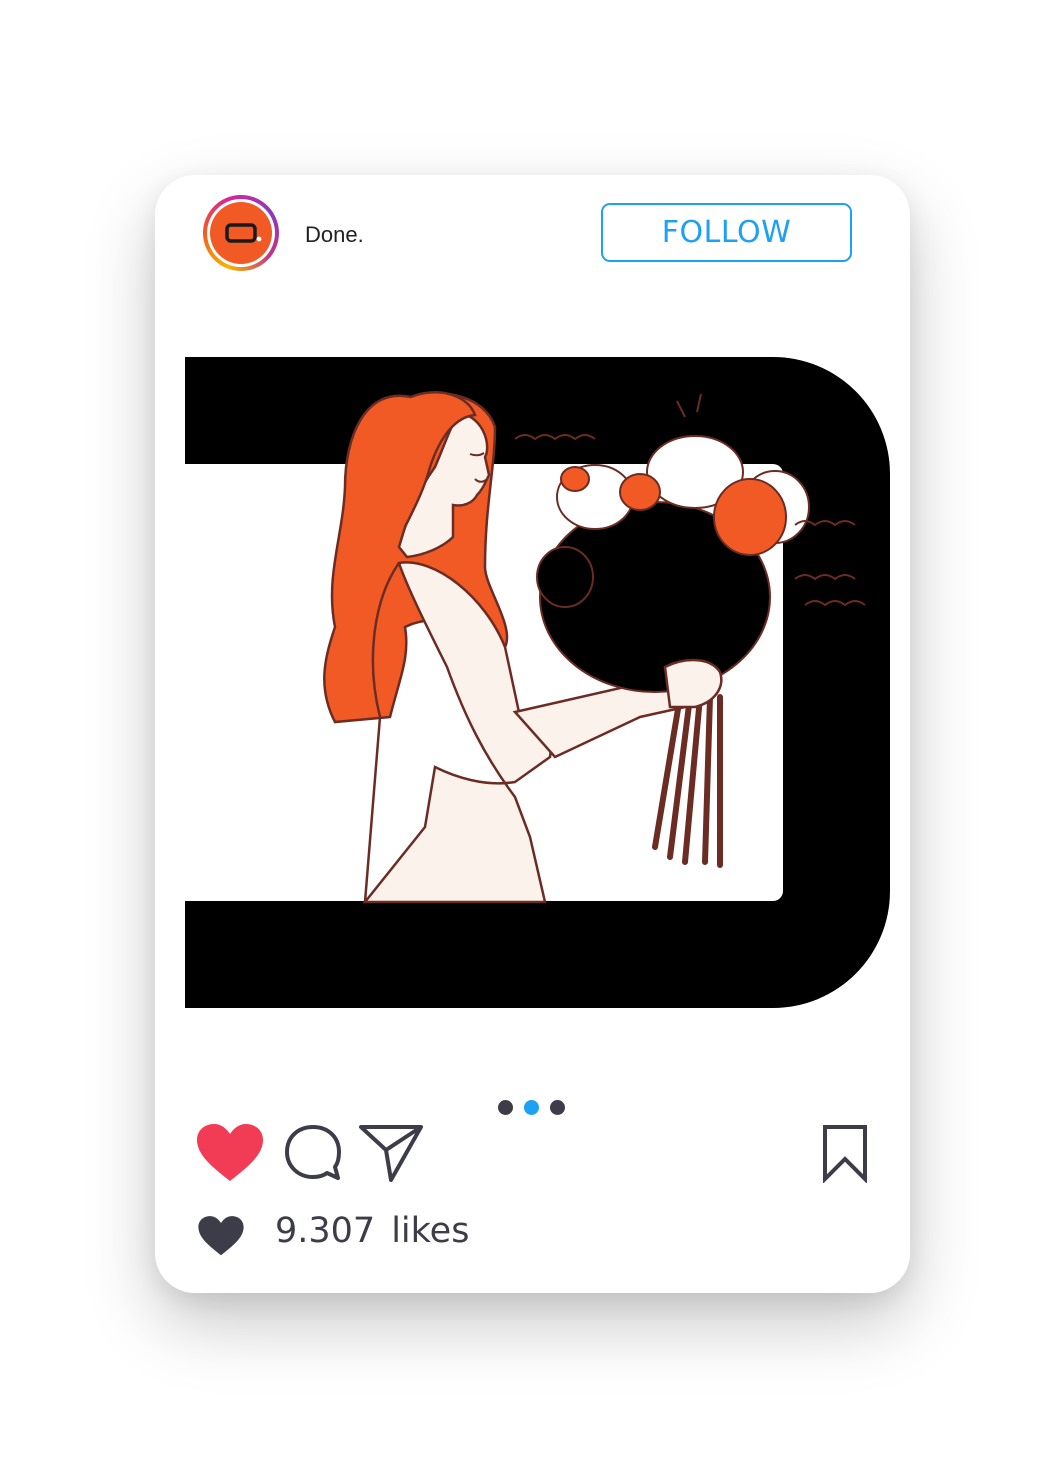 The width and height of the screenshot is (1048, 1460). What do you see at coordinates (313, 1153) in the screenshot?
I see `comment-icon` at bounding box center [313, 1153].